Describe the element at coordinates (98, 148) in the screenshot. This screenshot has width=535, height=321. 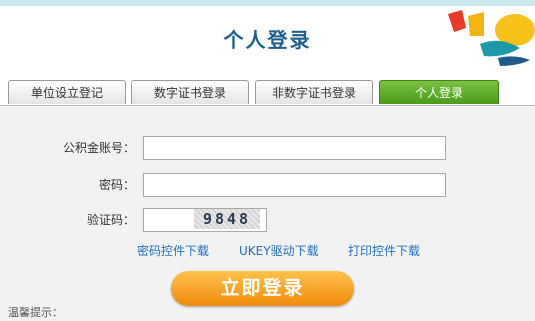
I see `account-label: 公积金账号：` at that location.